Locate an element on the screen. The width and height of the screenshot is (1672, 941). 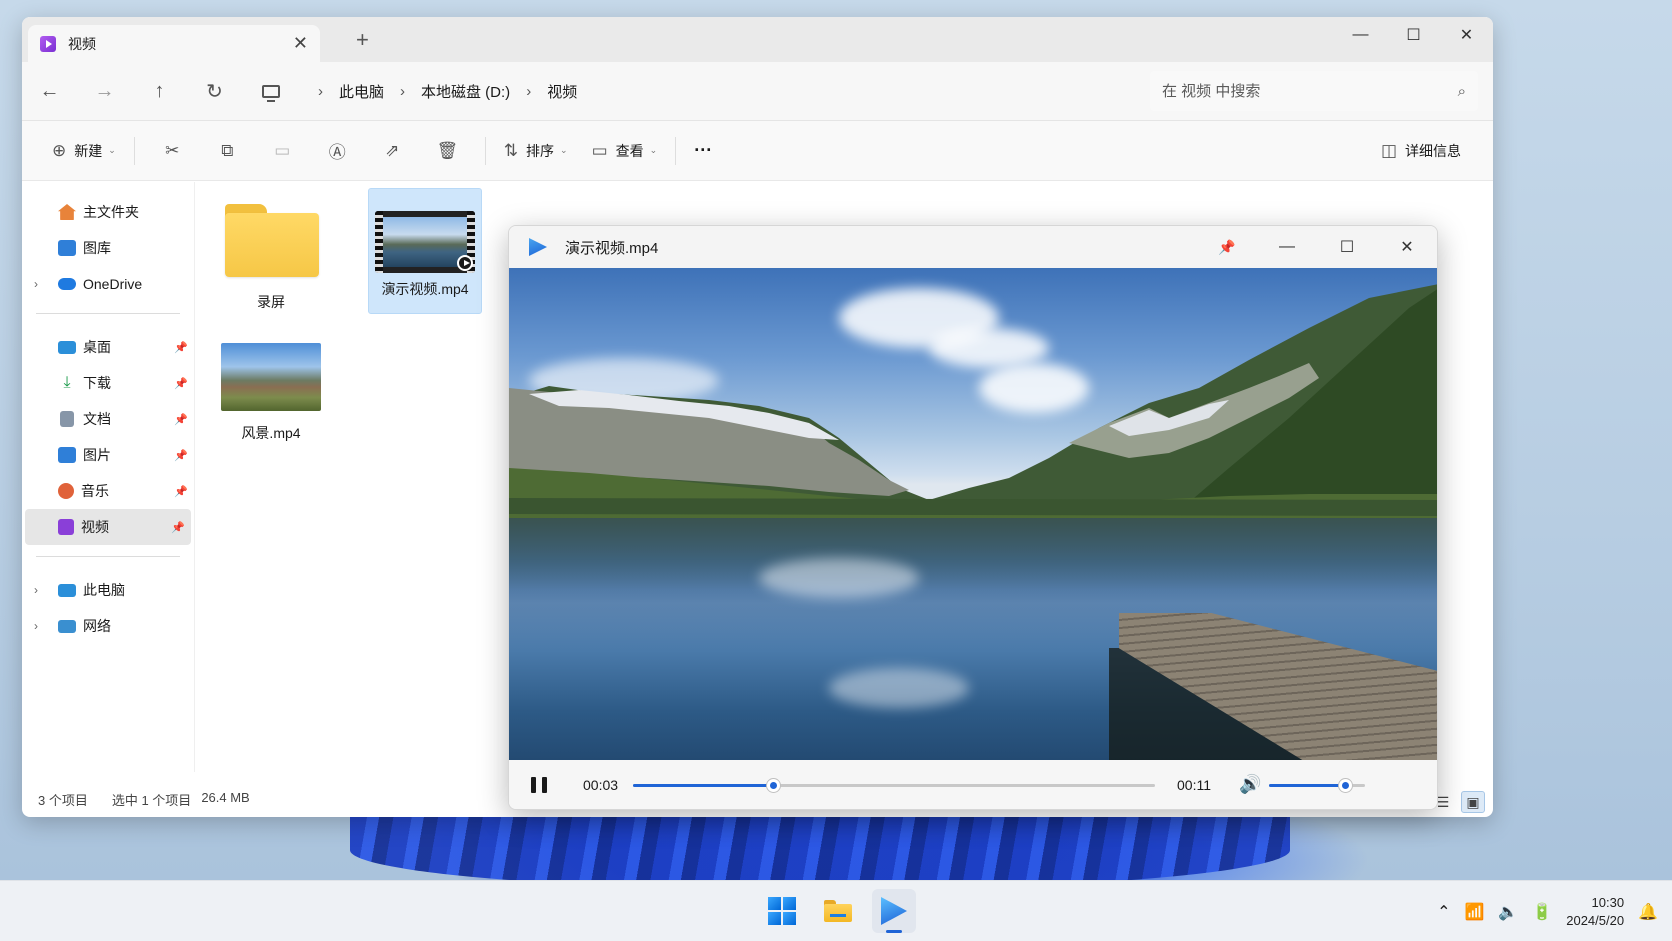
details-button: ◫ 详细信息 is located at coordinates (1421, 151).